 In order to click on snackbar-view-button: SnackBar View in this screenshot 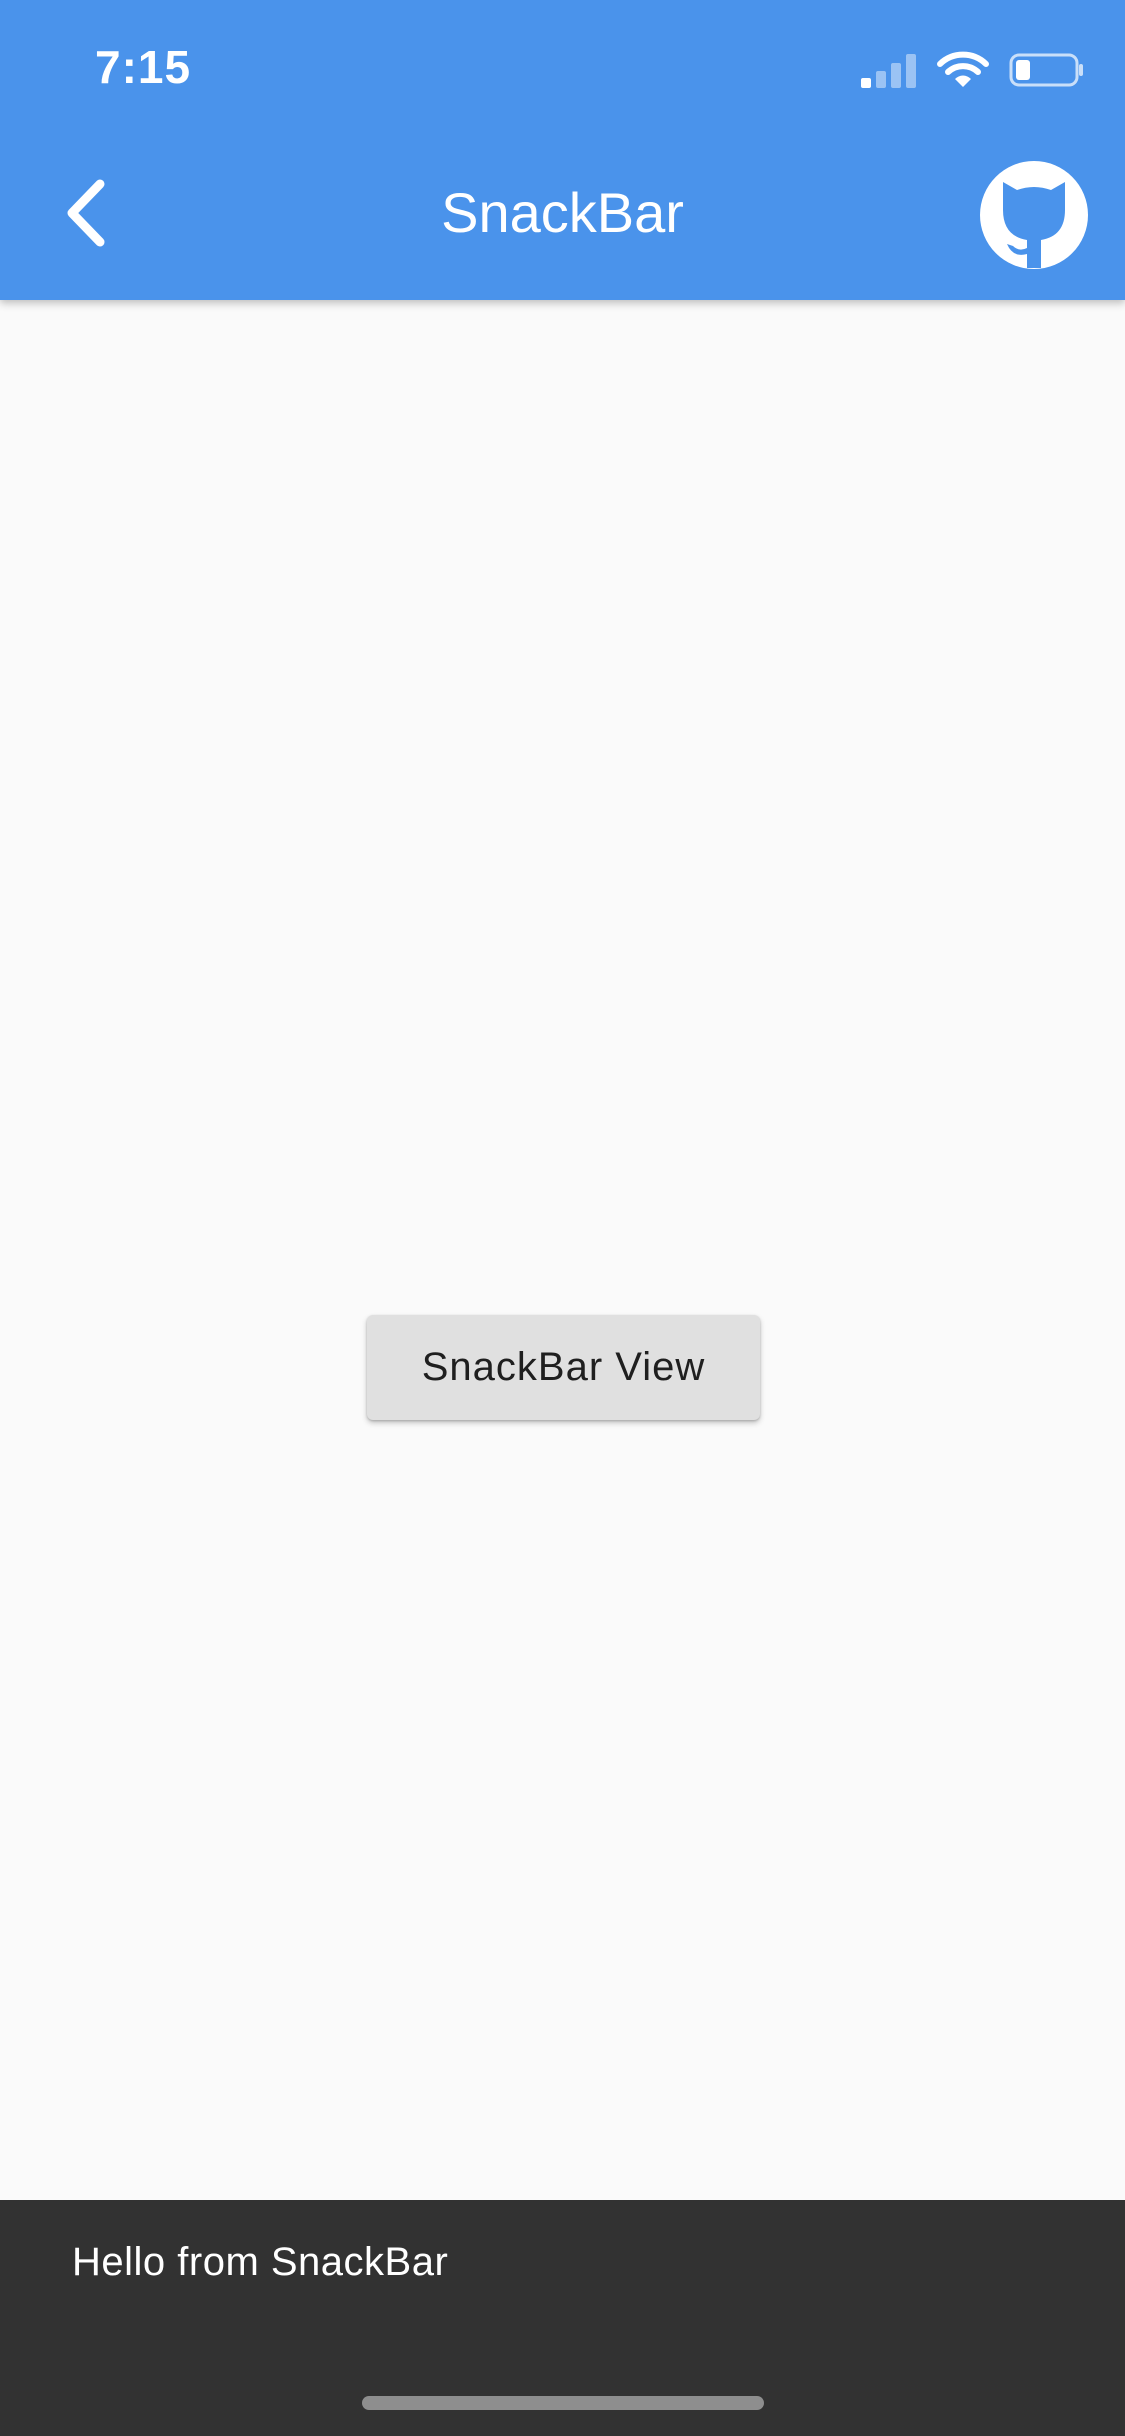, I will do `click(563, 1367)`.